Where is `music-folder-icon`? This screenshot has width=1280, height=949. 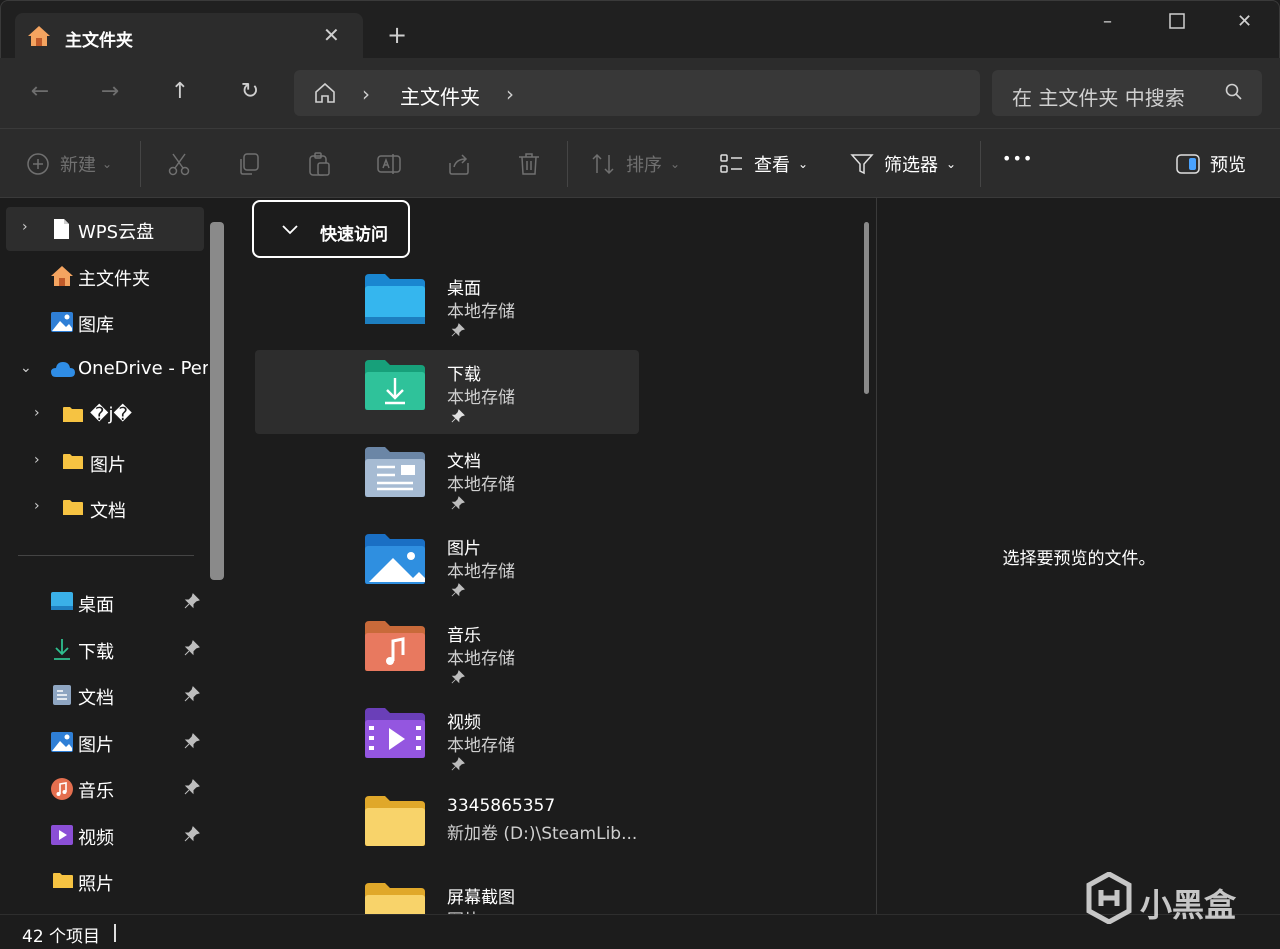 music-folder-icon is located at coordinates (395, 648).